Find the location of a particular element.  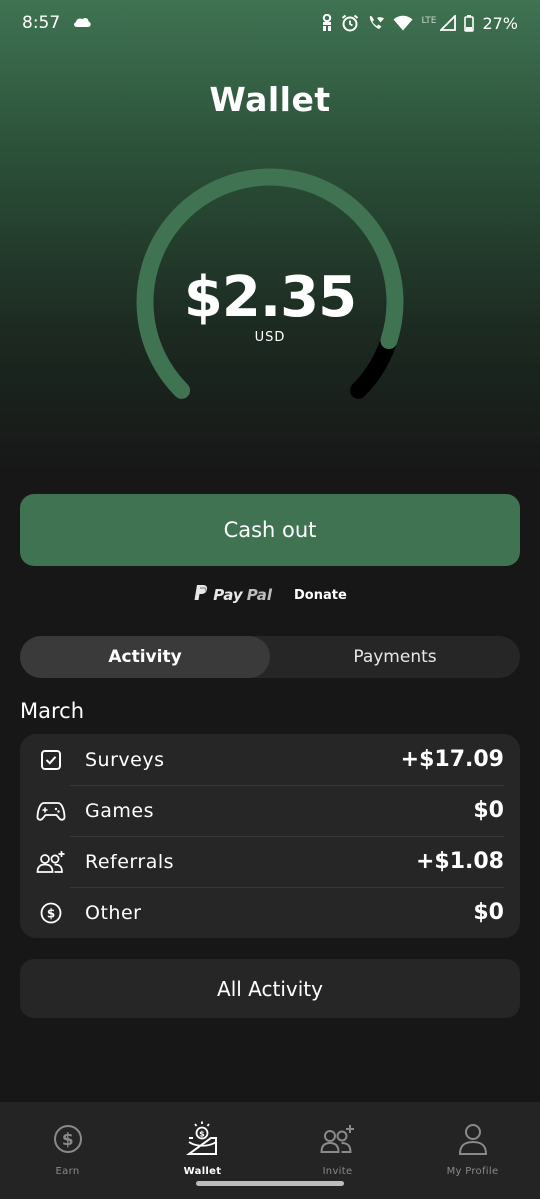

nav-label: Earn is located at coordinates (67, 1171).